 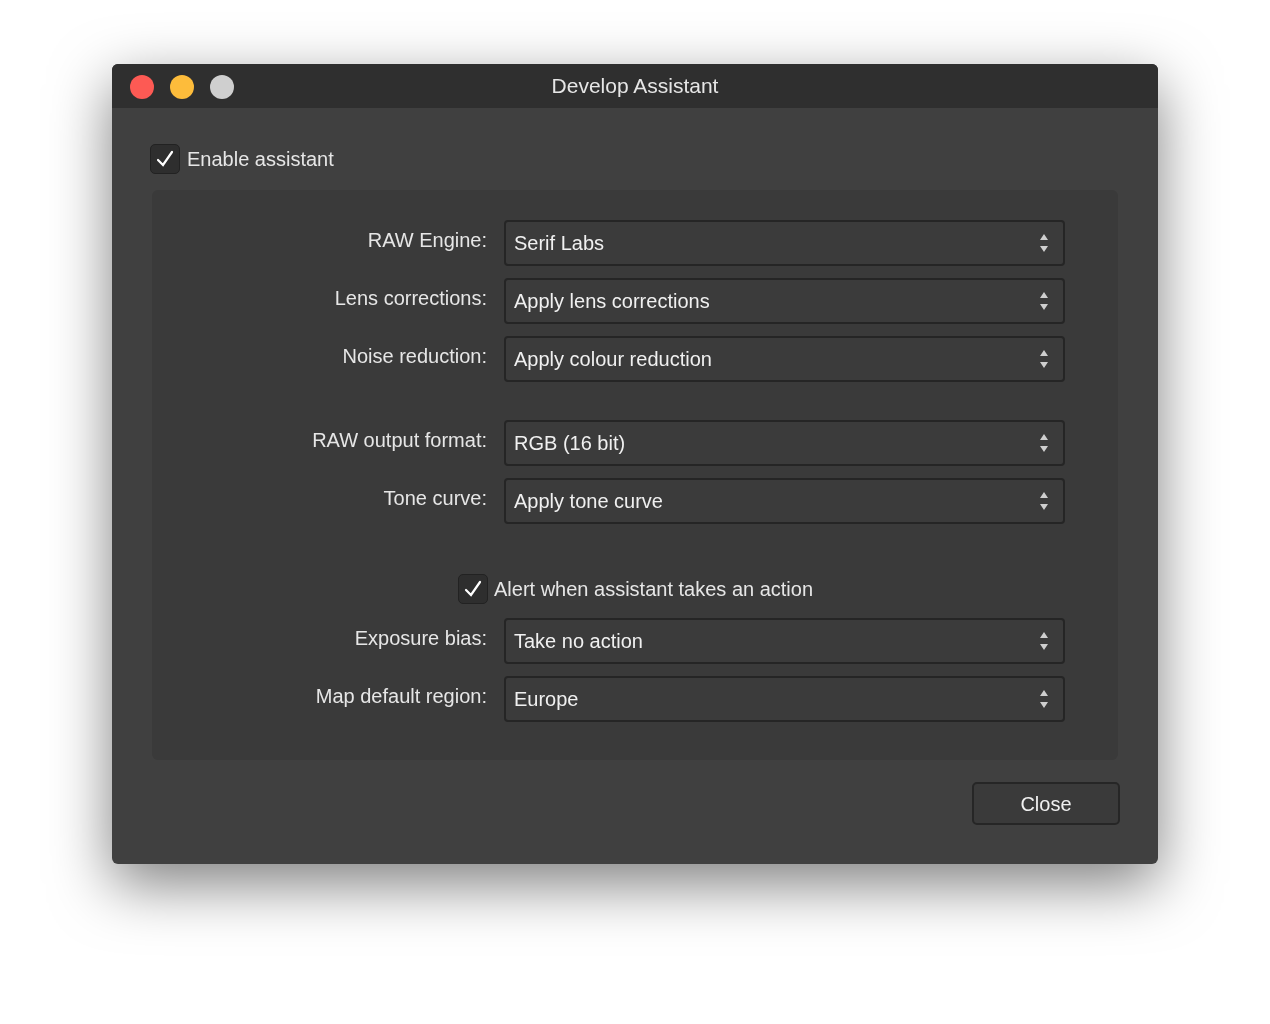 What do you see at coordinates (420, 638) in the screenshot?
I see `field-label: Exposure bias:` at bounding box center [420, 638].